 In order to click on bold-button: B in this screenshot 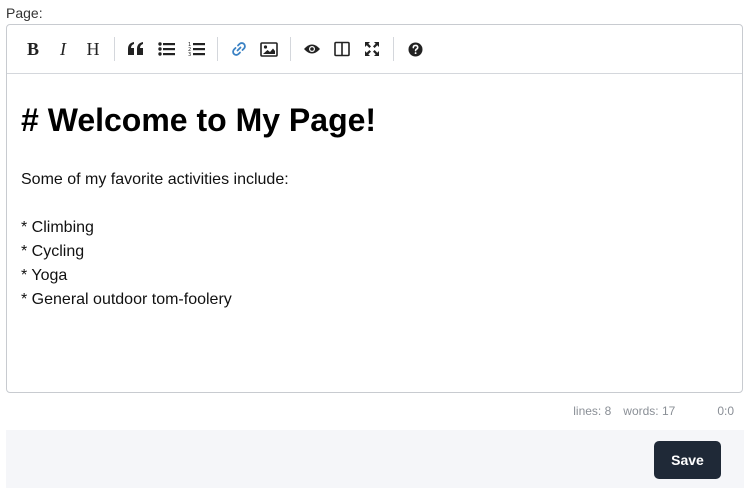, I will do `click(33, 49)`.